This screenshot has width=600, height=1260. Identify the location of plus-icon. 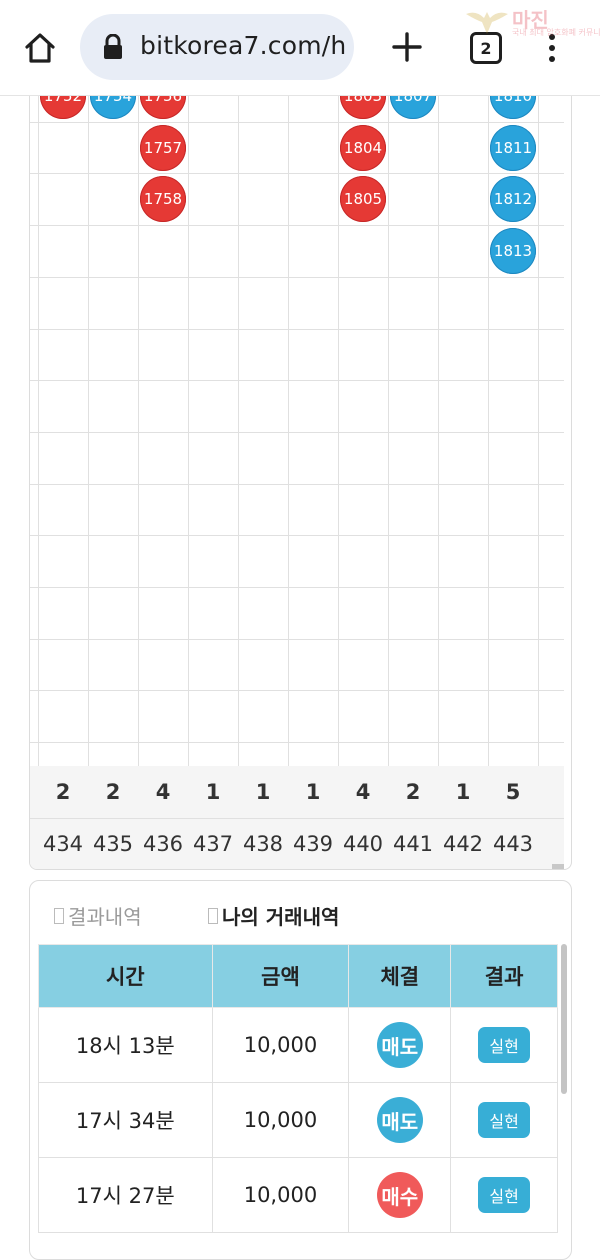
(407, 47).